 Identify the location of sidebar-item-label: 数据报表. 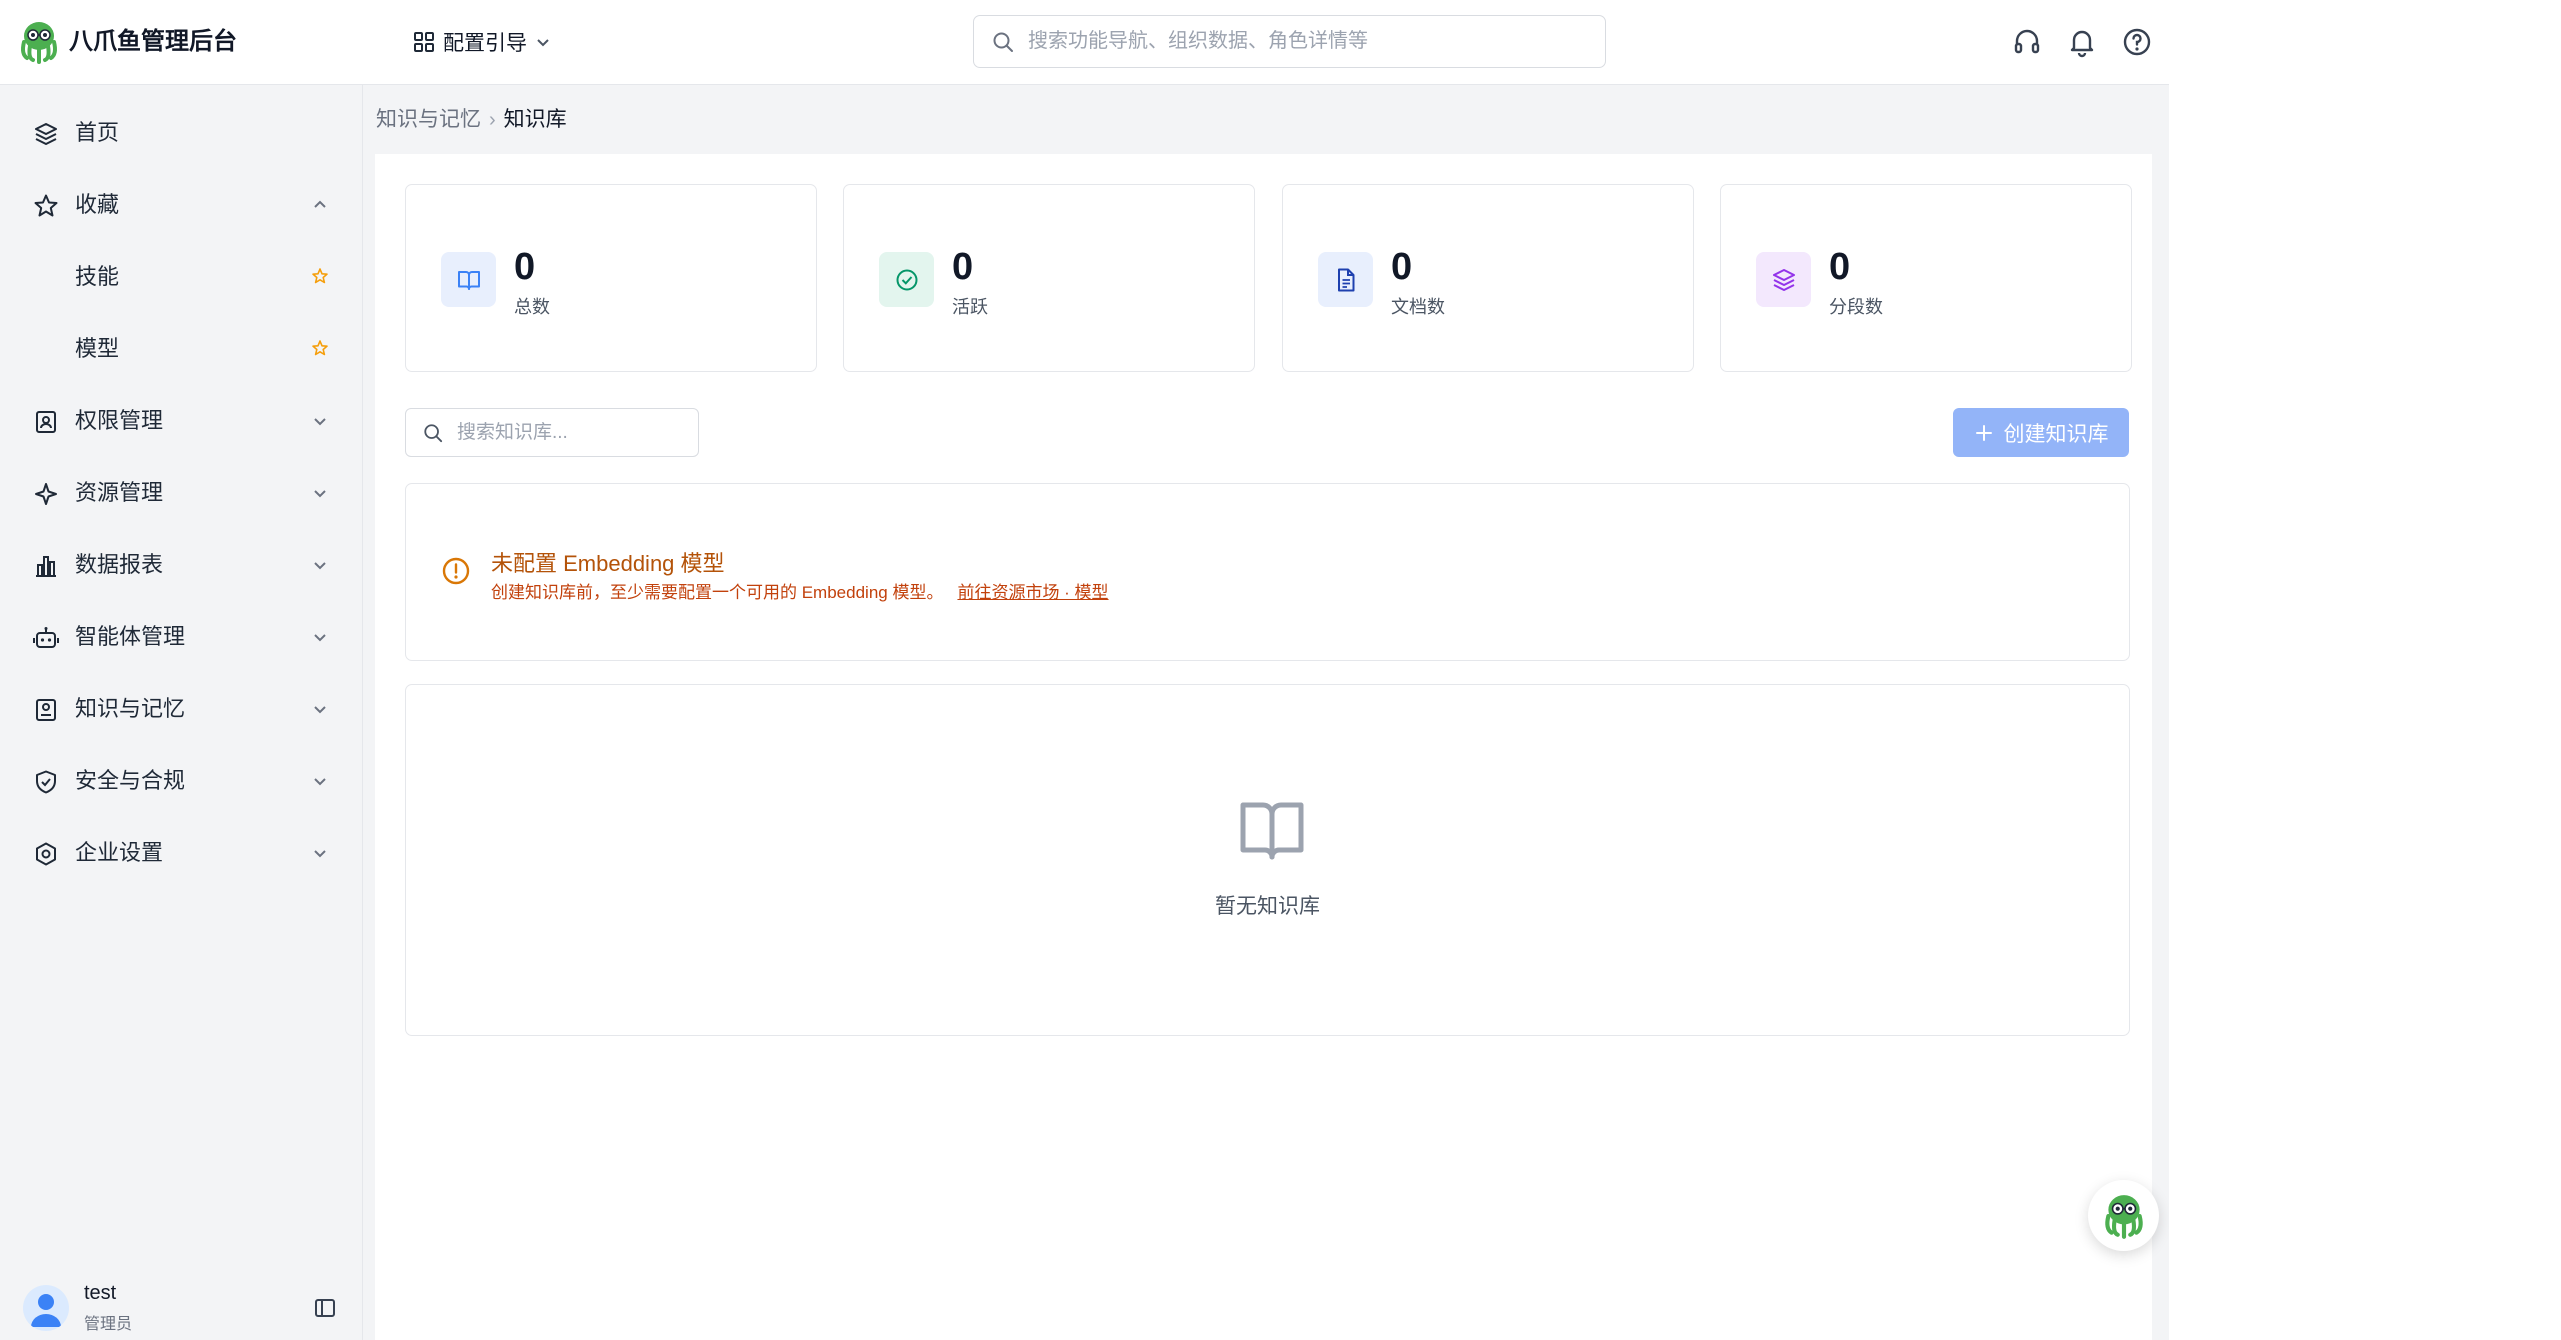
(119, 564).